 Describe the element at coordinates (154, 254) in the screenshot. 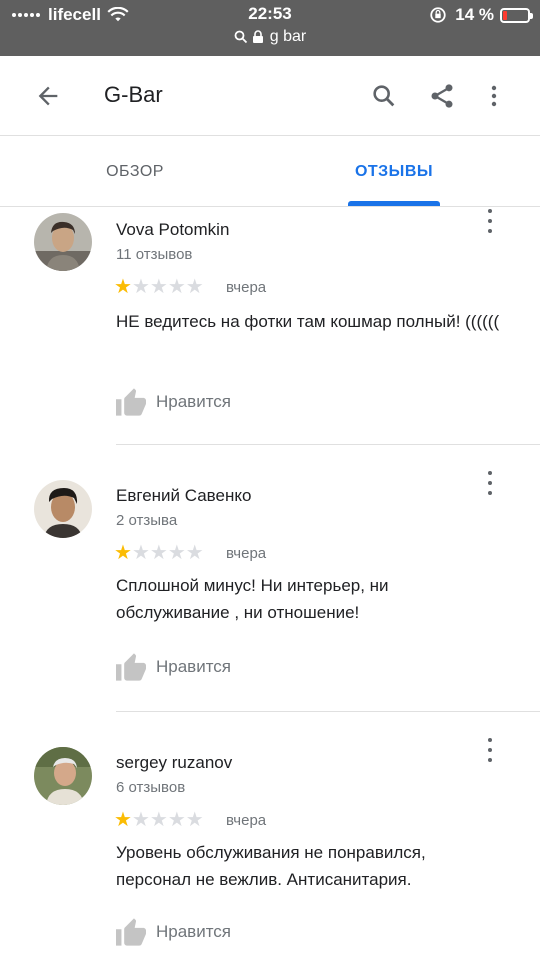

I see `review-author-count: 11 отзывов` at that location.